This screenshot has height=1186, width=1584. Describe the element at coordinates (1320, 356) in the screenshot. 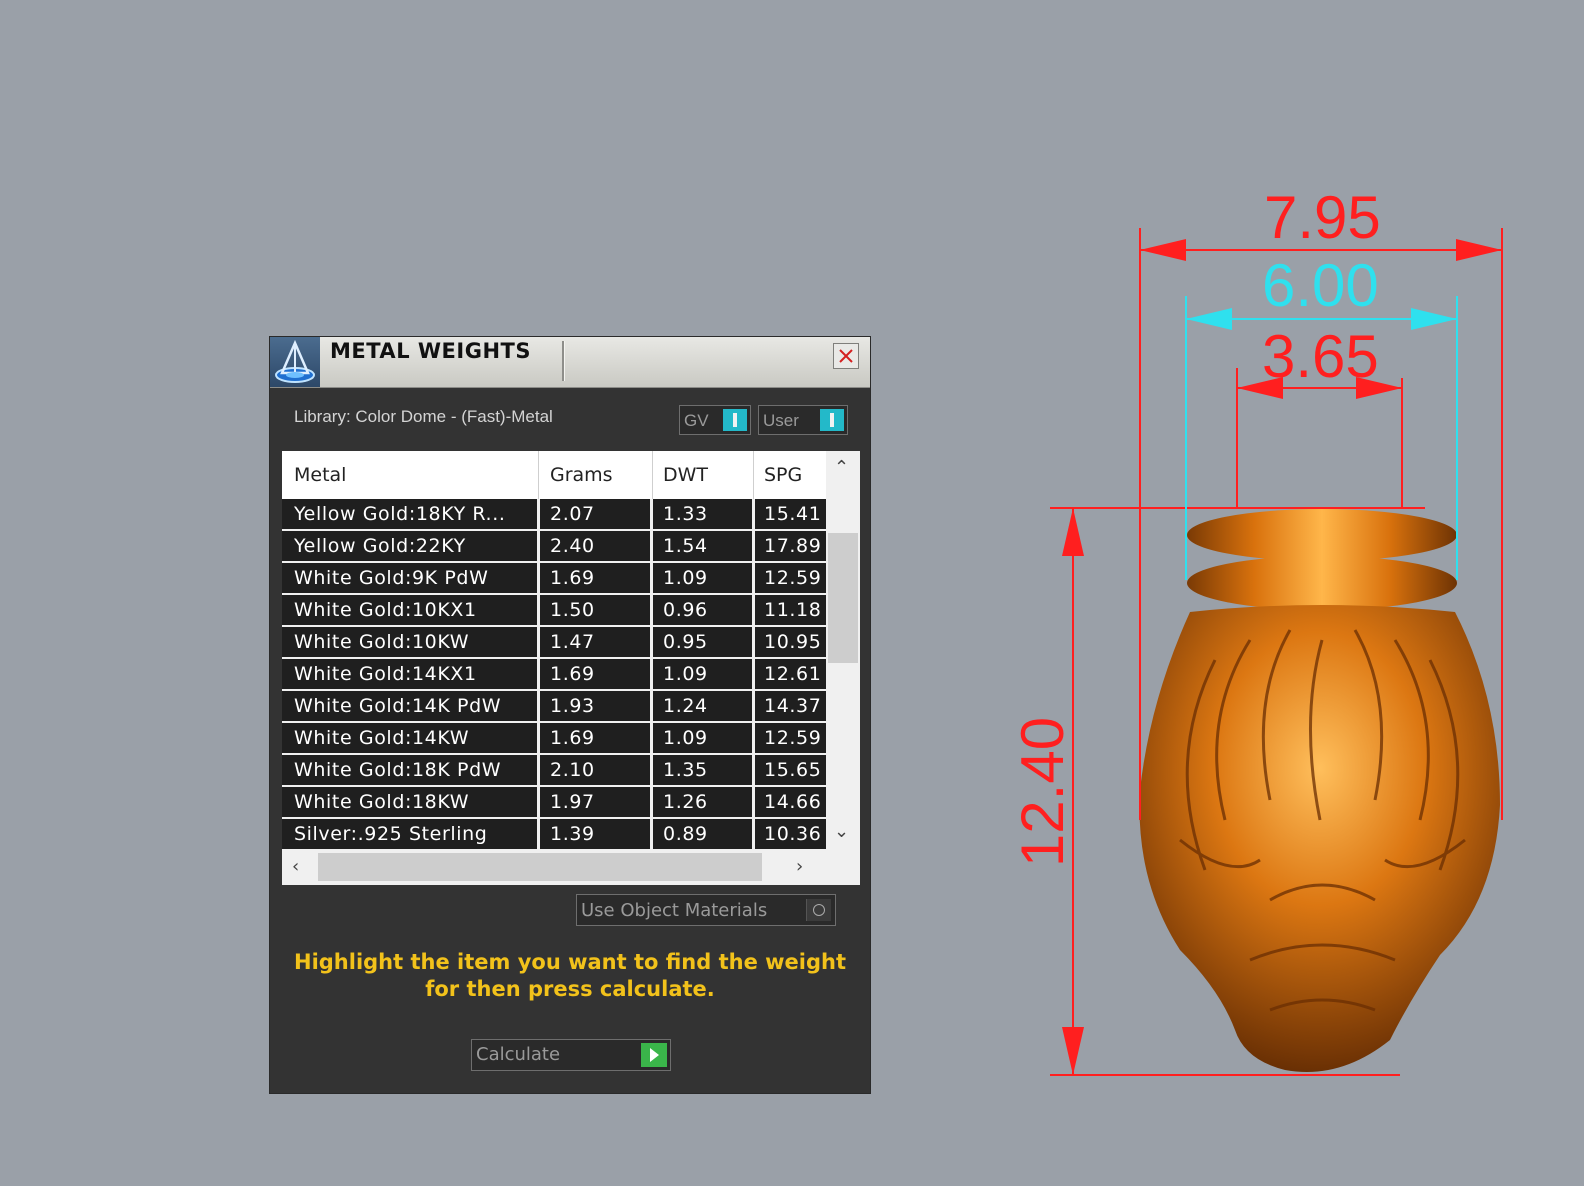

I see `dimension-top-width: 3.65` at that location.